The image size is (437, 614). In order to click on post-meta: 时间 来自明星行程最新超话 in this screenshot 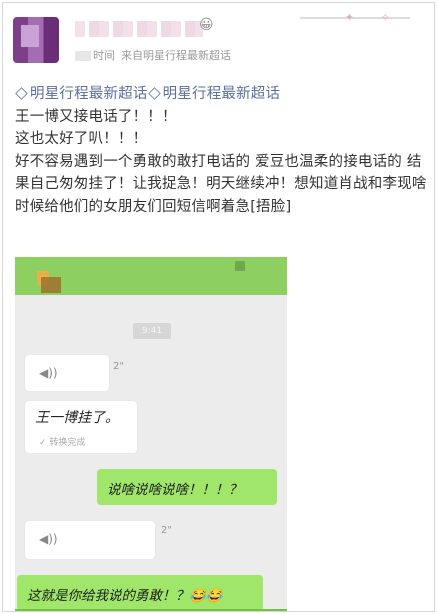, I will do `click(153, 55)`.